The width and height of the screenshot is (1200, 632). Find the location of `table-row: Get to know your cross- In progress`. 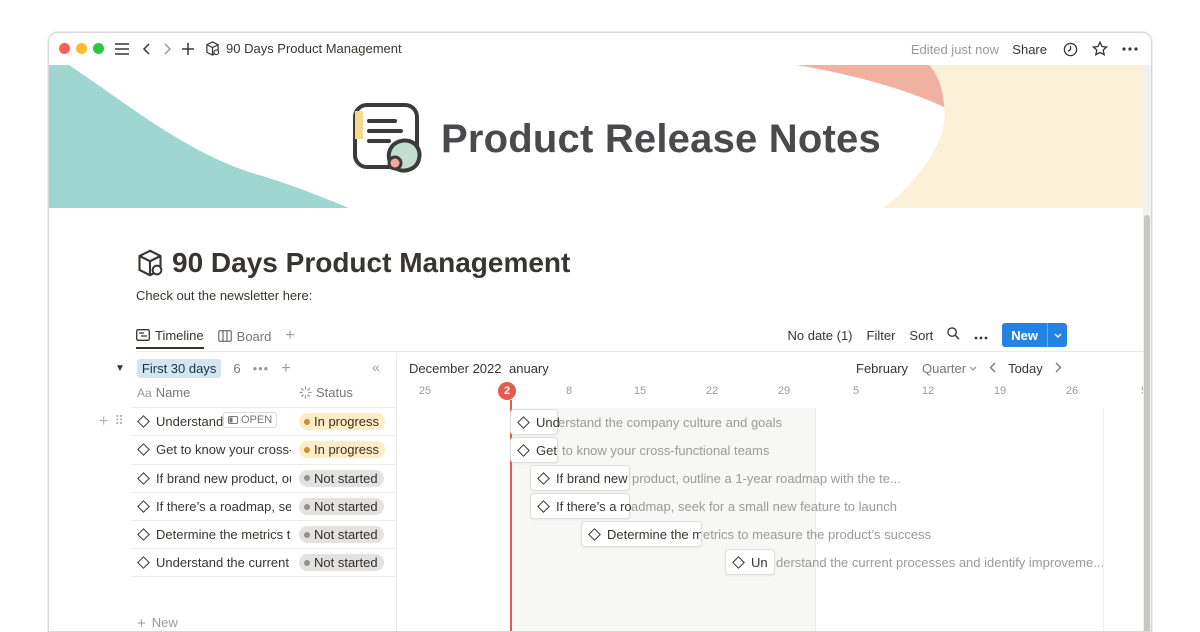

table-row: Get to know your cross- In progress is located at coordinates (263, 449).